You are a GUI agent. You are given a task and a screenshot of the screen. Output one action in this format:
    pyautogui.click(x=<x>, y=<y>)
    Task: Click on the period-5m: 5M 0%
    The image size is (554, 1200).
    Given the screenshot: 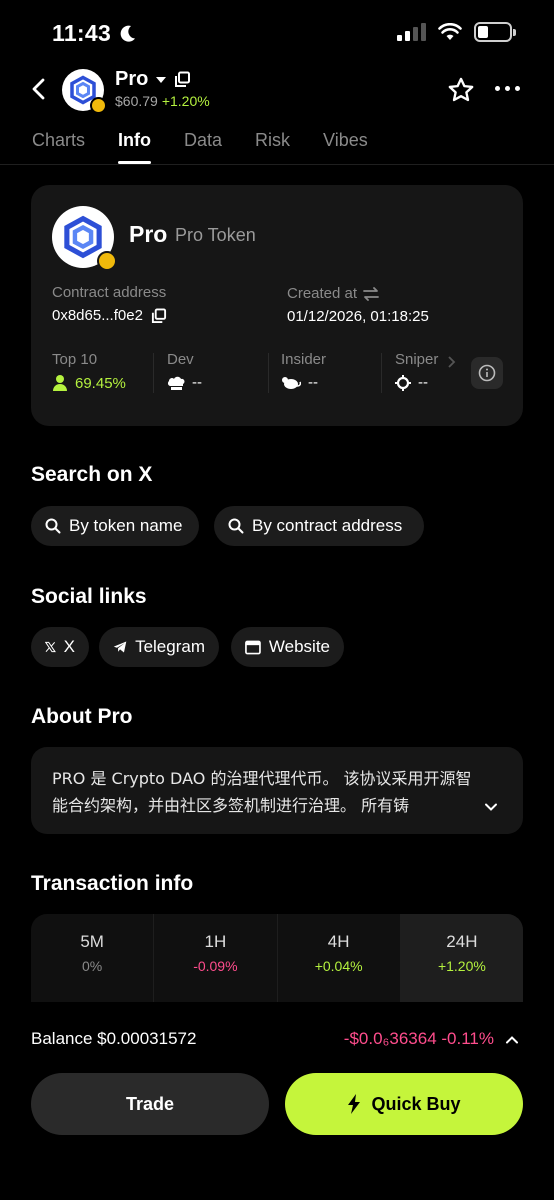 What is the action you would take?
    pyautogui.click(x=93, y=958)
    